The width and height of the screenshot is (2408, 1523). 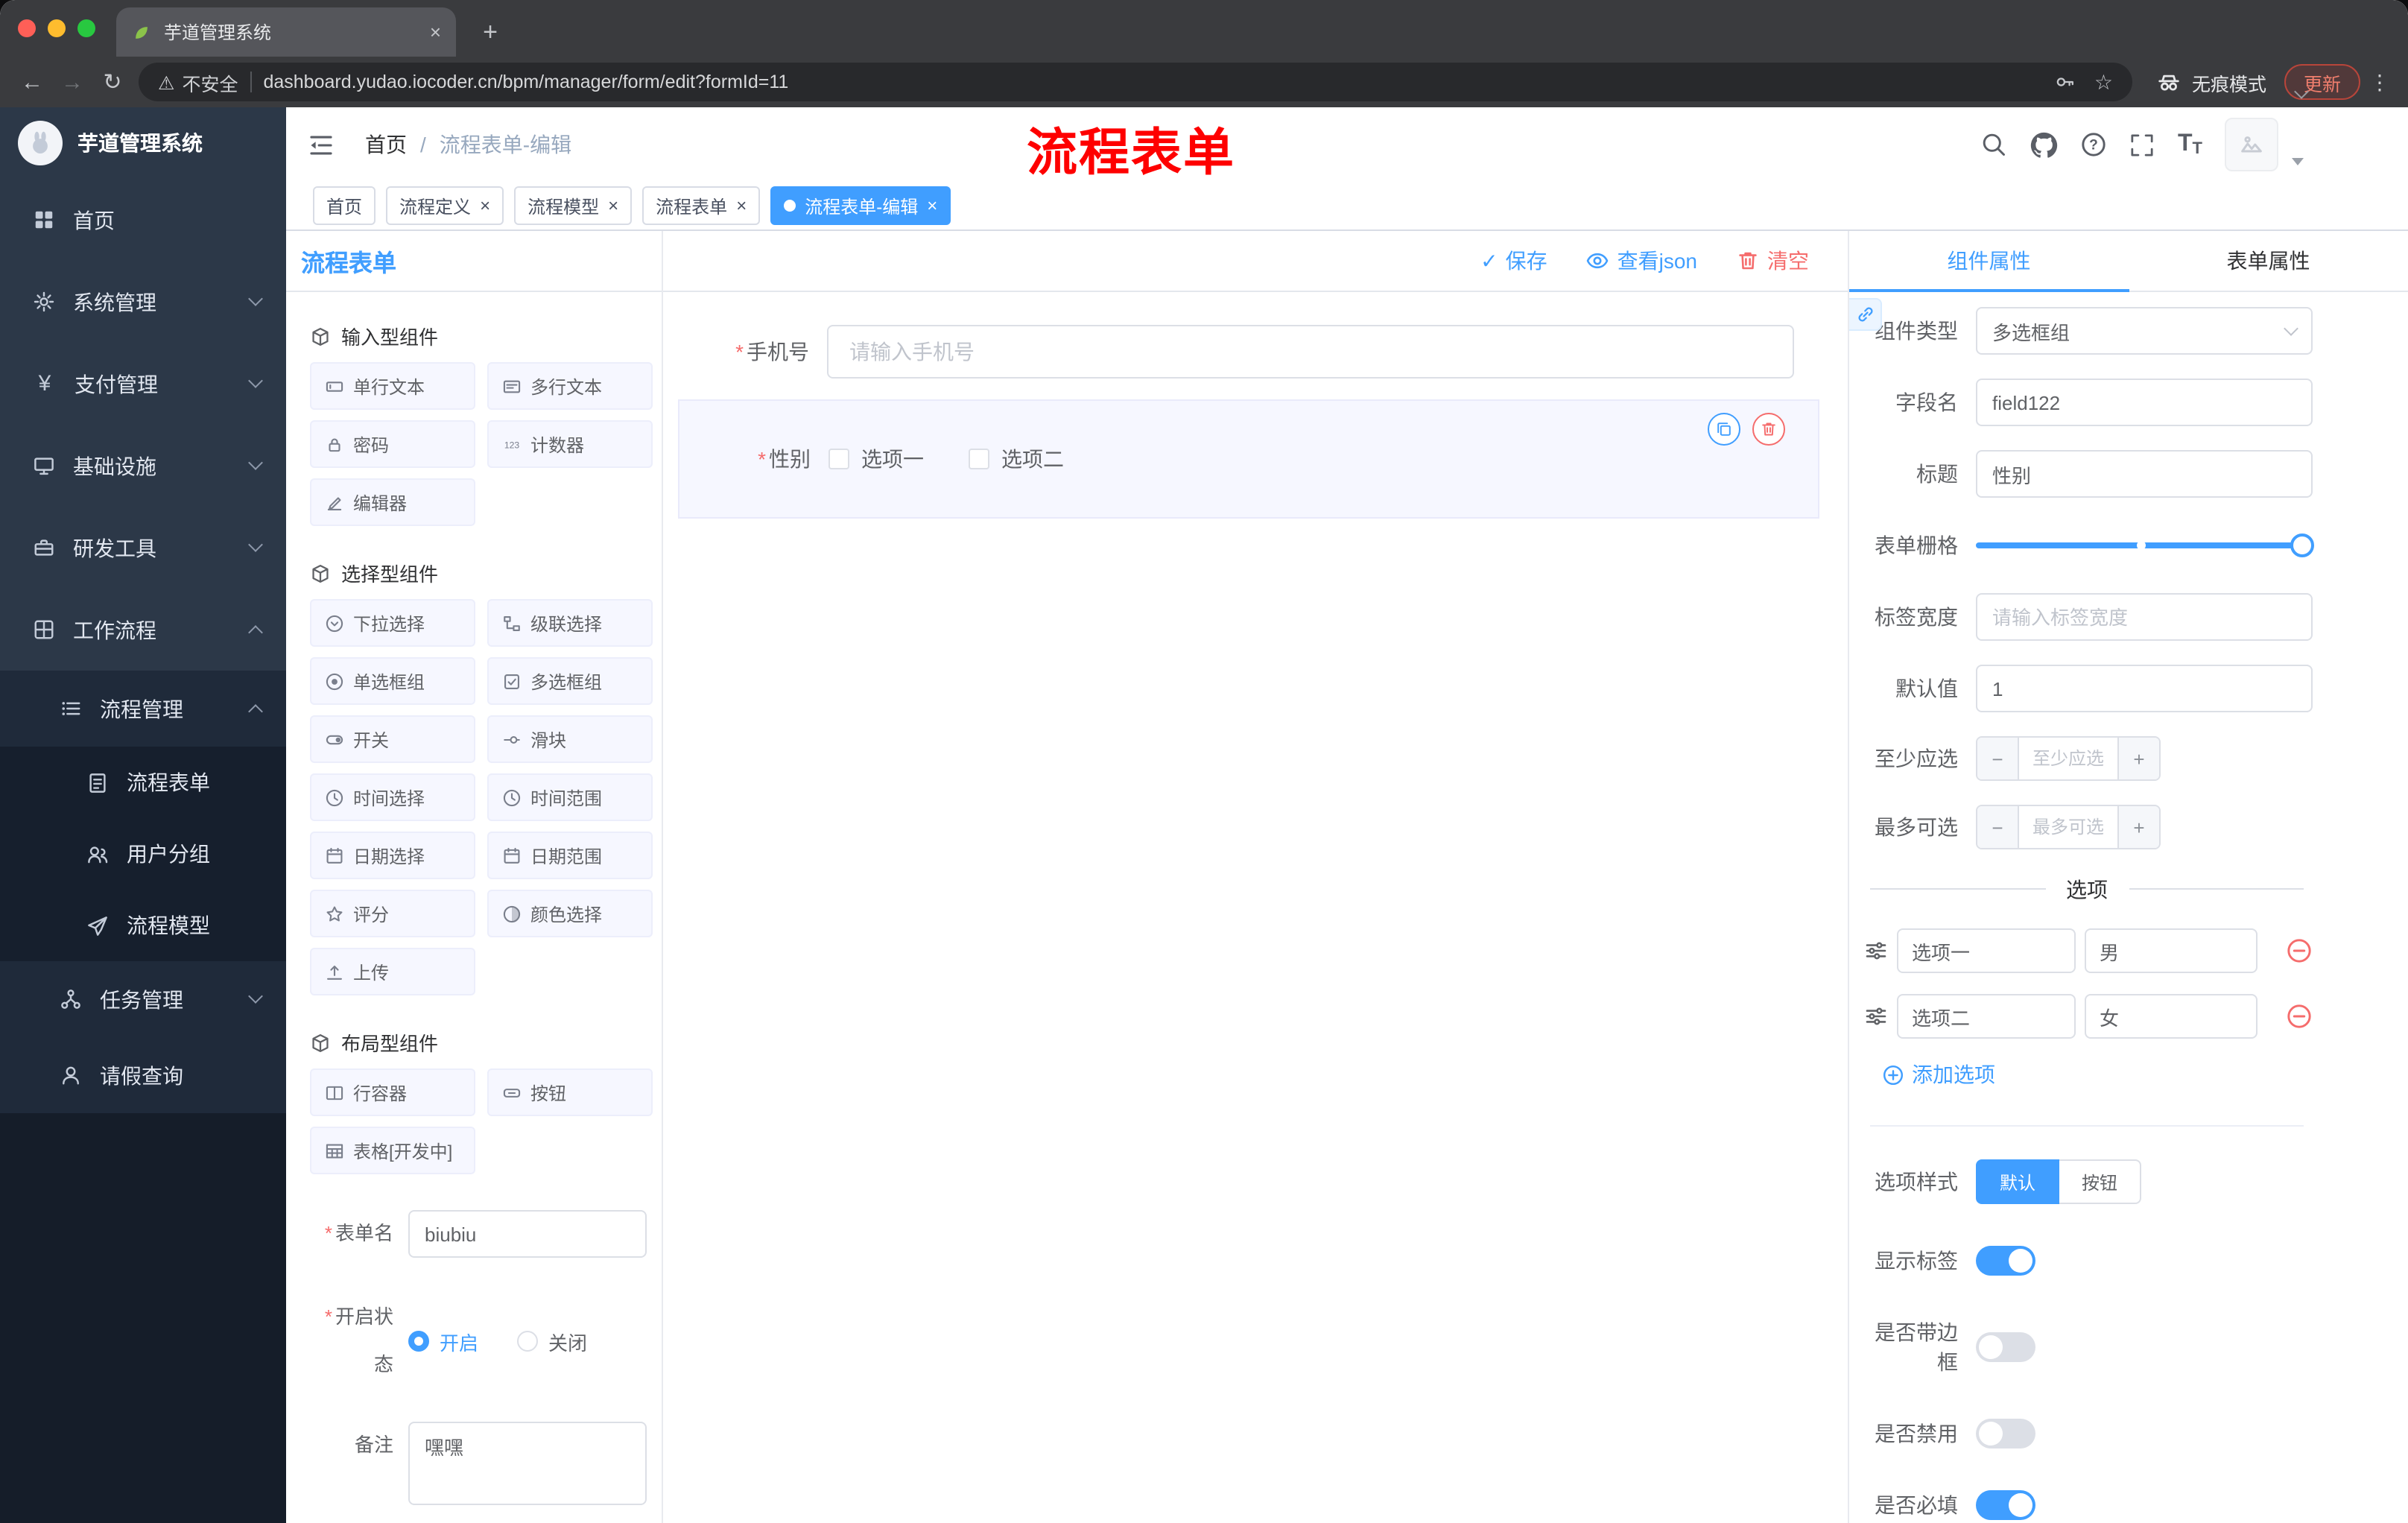 What do you see at coordinates (570, 913) in the screenshot?
I see `palette-item-color-picker: 颜色选择` at bounding box center [570, 913].